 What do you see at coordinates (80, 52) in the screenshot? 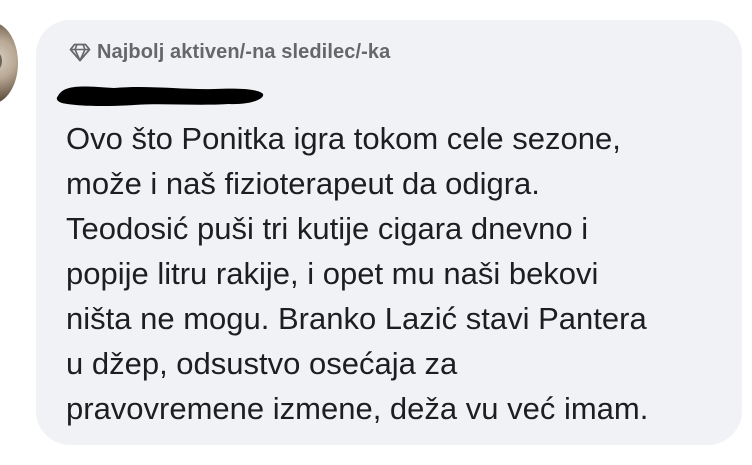
I see `diamond-icon` at bounding box center [80, 52].